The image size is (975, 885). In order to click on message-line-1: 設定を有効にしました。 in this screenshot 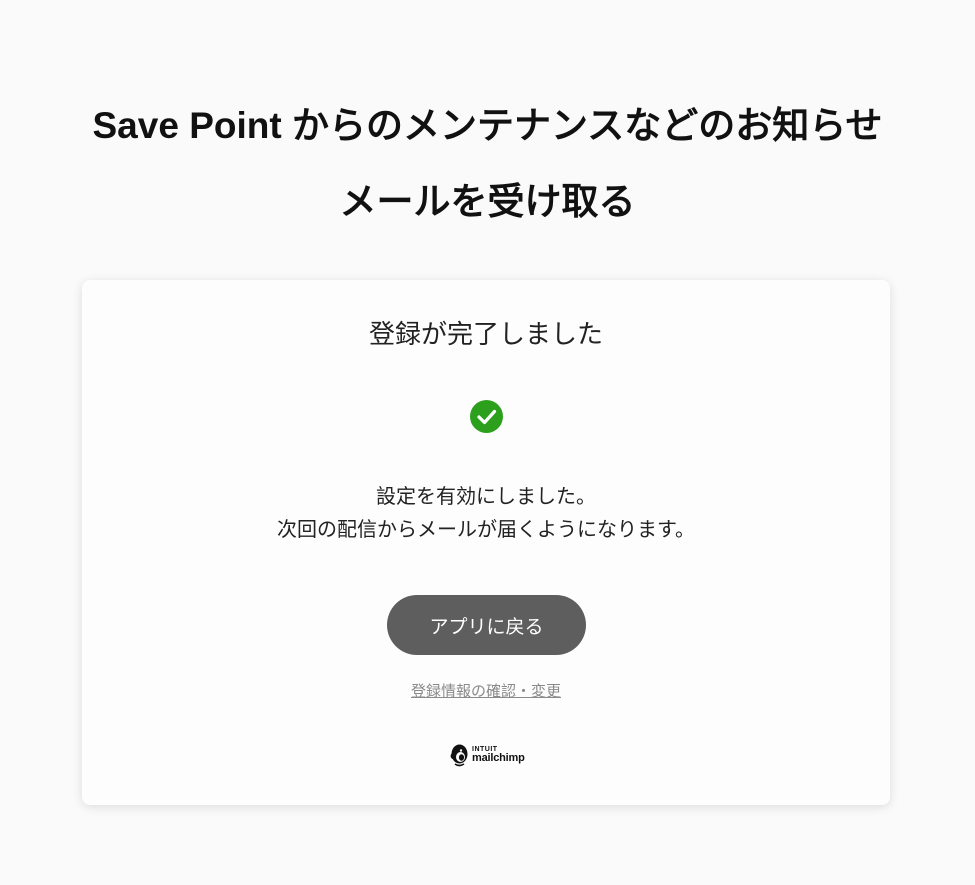, I will do `click(486, 496)`.